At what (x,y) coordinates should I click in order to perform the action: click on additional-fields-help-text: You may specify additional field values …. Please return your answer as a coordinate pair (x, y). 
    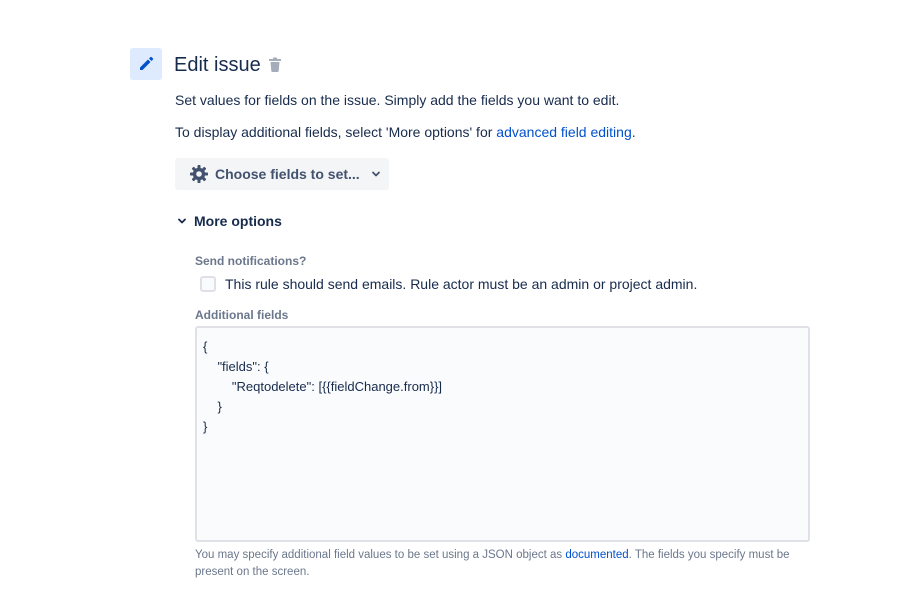
    Looking at the image, I should click on (505, 564).